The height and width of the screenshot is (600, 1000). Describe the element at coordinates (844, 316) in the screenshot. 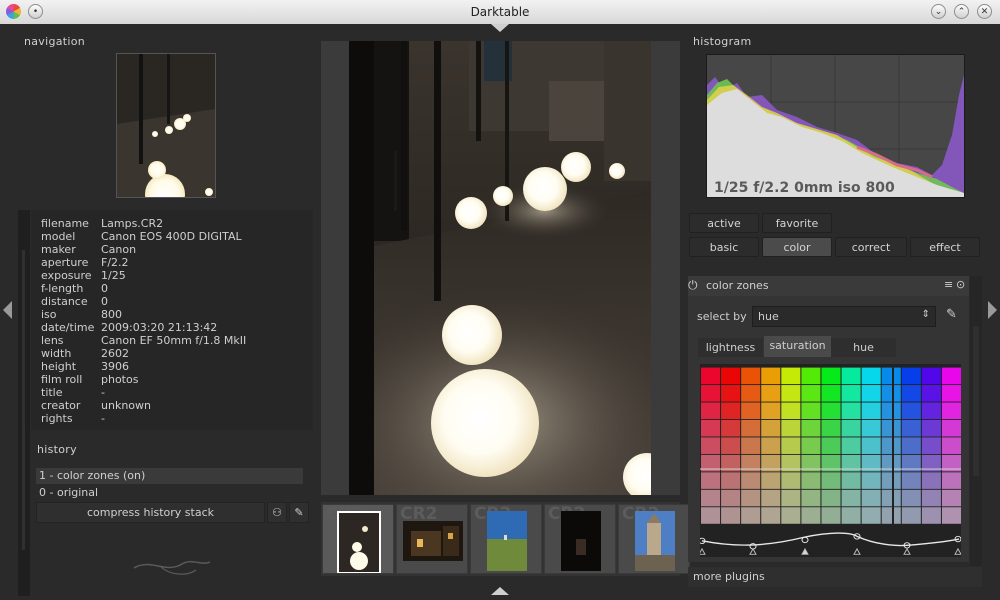

I see `select-by-dropdown: hue ⇕` at that location.